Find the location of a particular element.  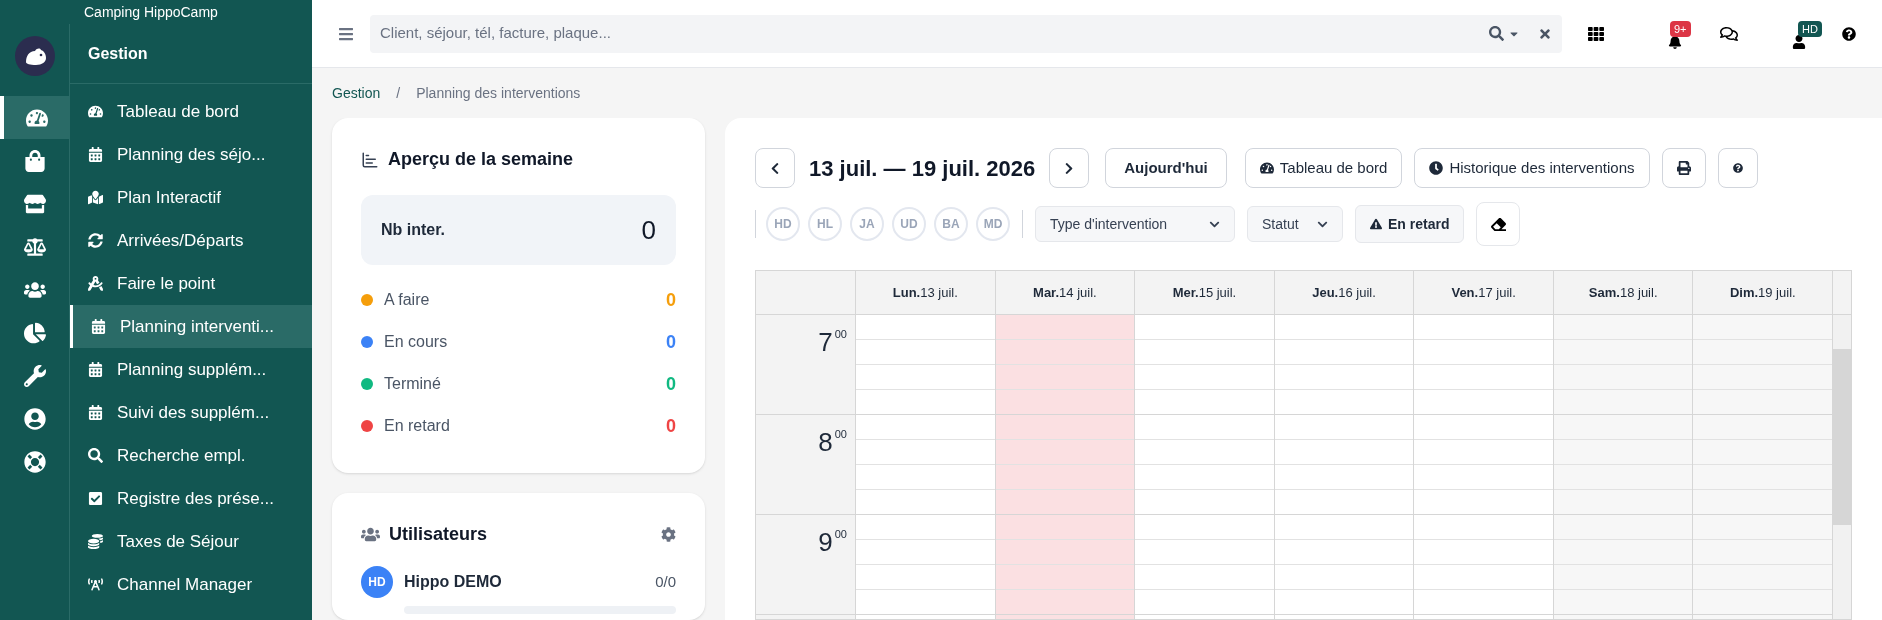

hour-label: 7 is located at coordinates (825, 342).